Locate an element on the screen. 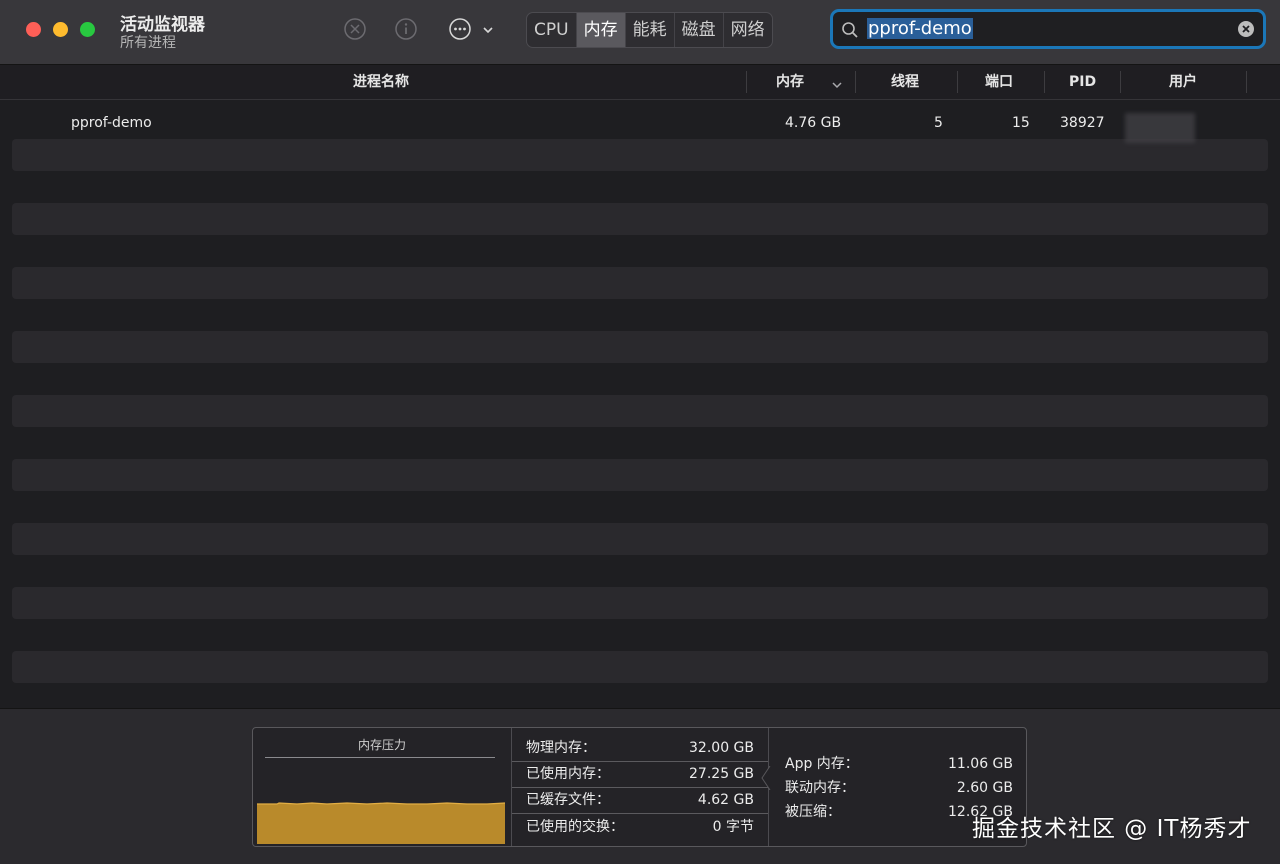 This screenshot has height=864, width=1280. stat-row-cached-files: 已缓存文件： 4.62 GB is located at coordinates (640, 800).